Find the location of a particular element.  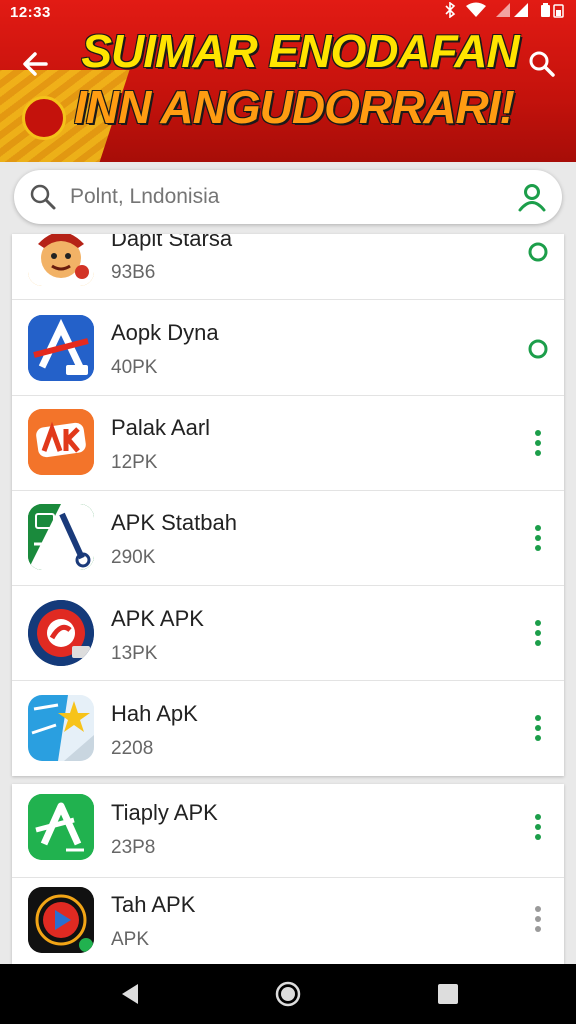

list-item: APK APK 13PK is located at coordinates (288, 634).